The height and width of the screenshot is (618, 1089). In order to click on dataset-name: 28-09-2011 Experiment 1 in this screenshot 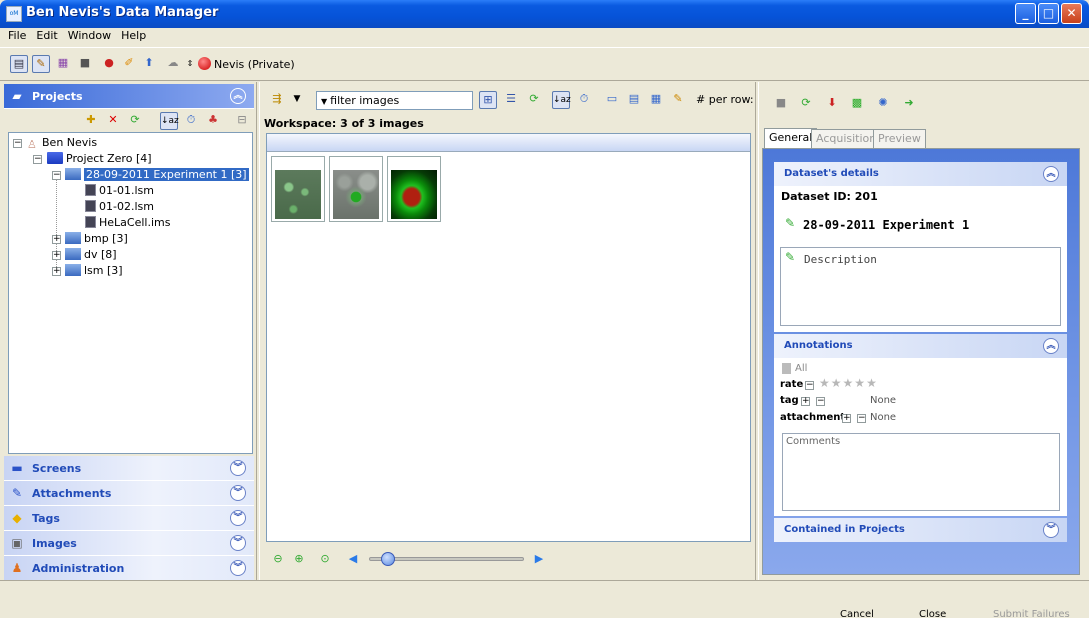, I will do `click(886, 225)`.